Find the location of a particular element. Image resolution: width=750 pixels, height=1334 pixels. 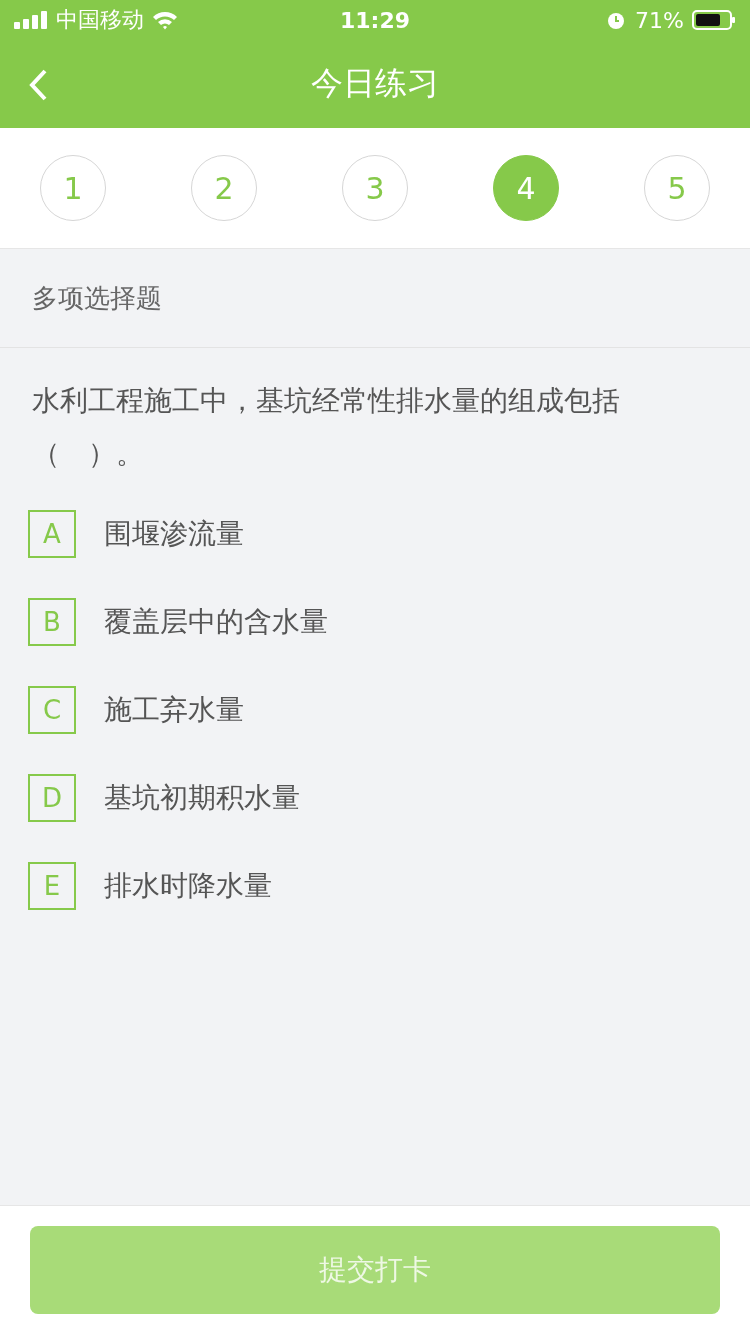

battery-percent: 71% is located at coordinates (659, 20).